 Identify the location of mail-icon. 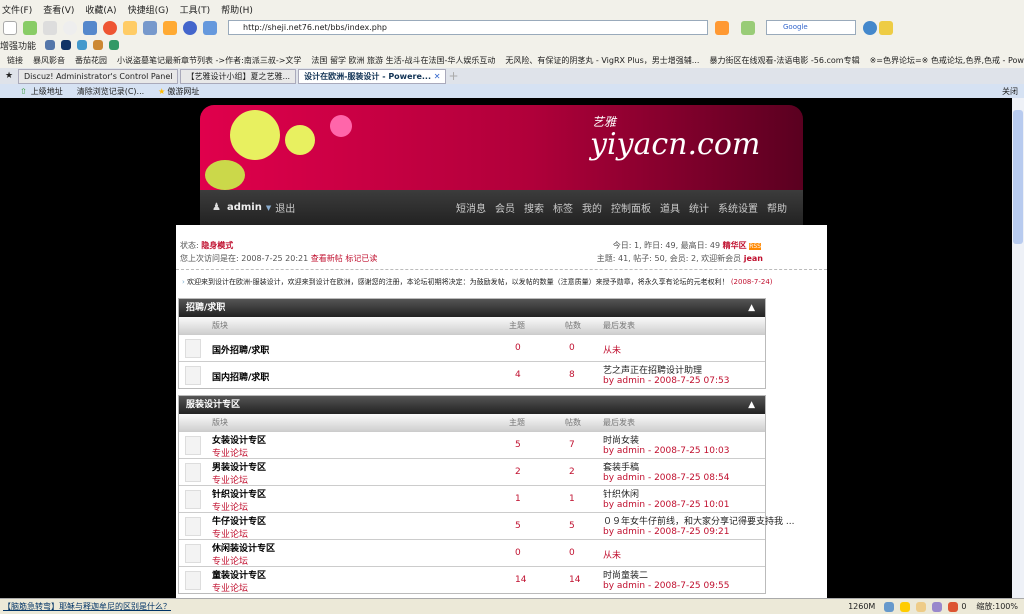
(210, 28).